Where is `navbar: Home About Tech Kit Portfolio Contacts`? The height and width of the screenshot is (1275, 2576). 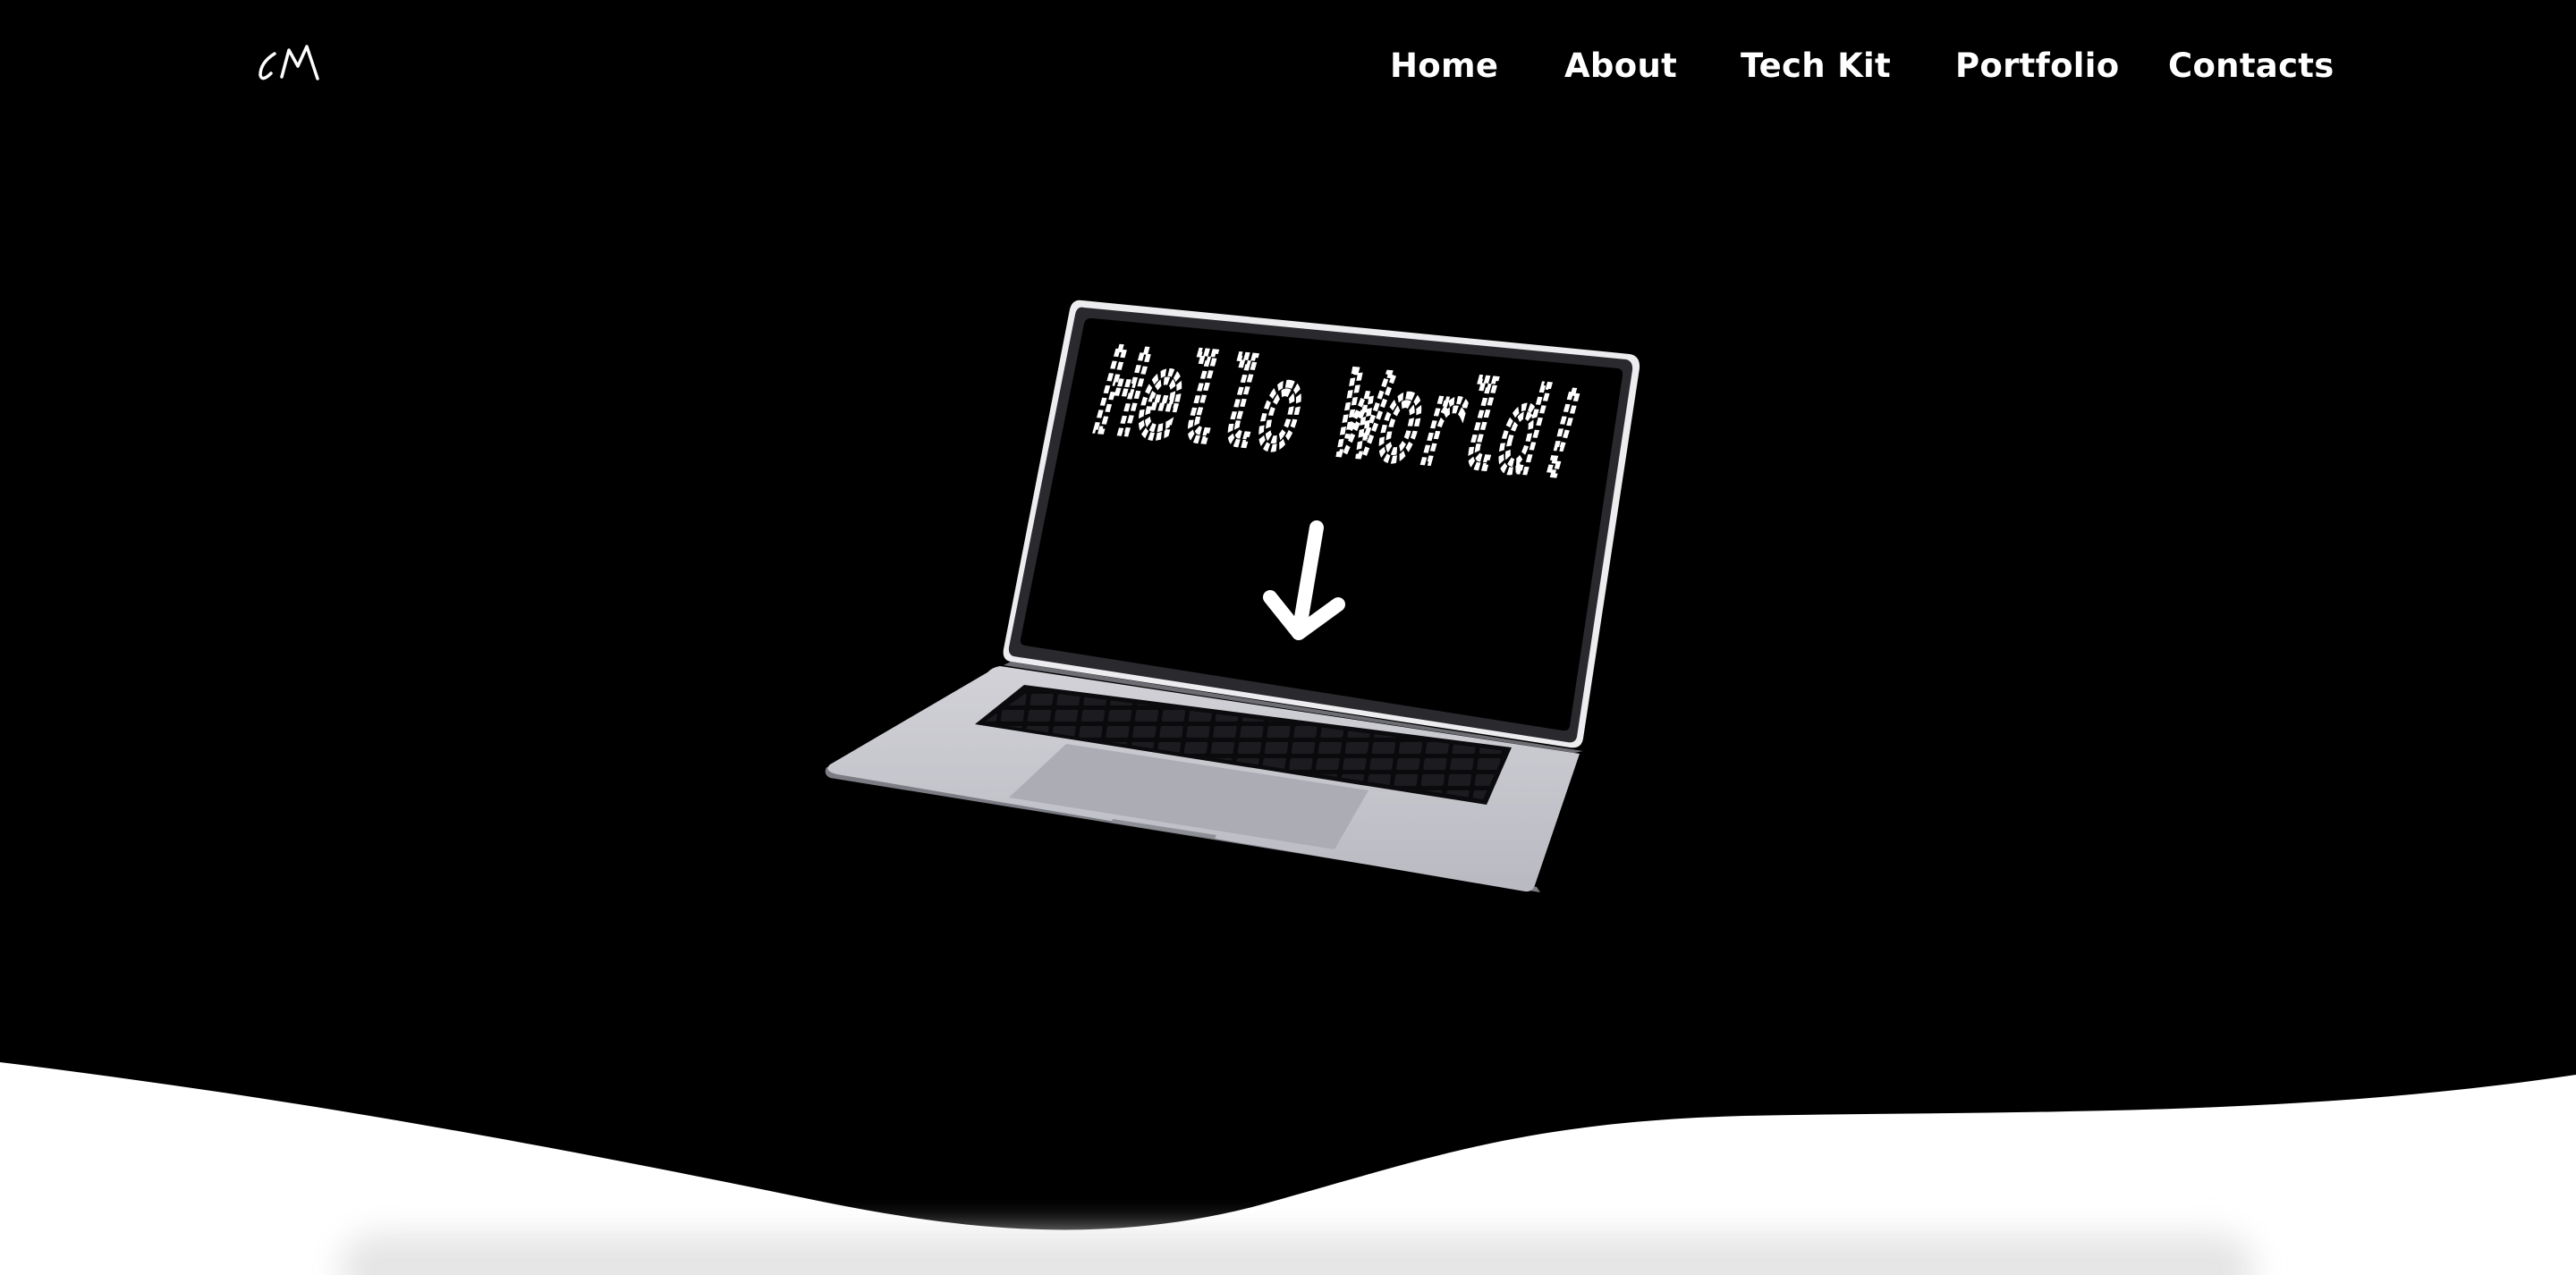 navbar: Home About Tech Kit Portfolio Contacts is located at coordinates (1288, 67).